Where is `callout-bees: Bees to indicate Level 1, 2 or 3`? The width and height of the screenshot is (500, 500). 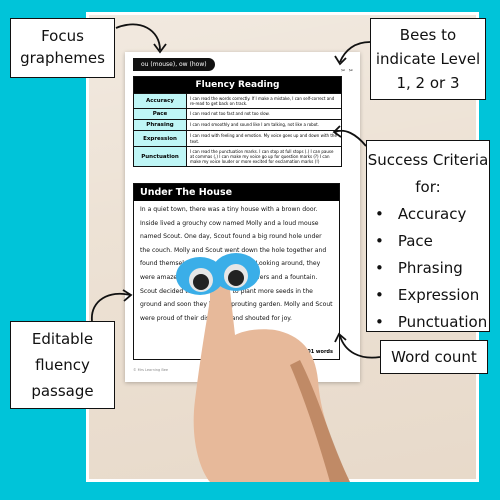 callout-bees: Bees to indicate Level 1, 2 or 3 is located at coordinates (428, 59).